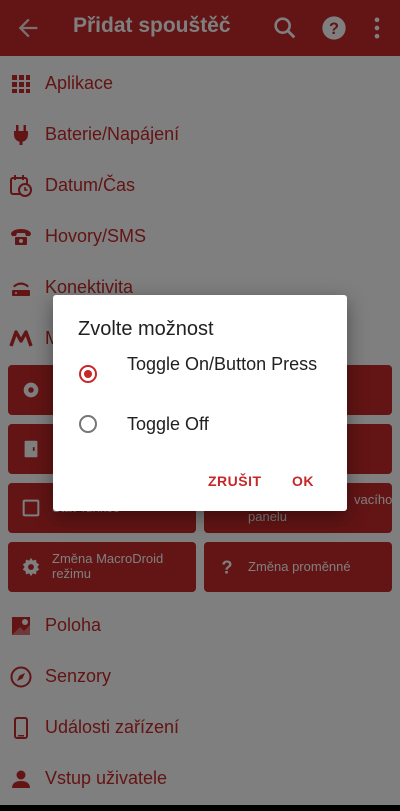  Describe the element at coordinates (200, 808) in the screenshot. I see `system-nav-bar` at that location.